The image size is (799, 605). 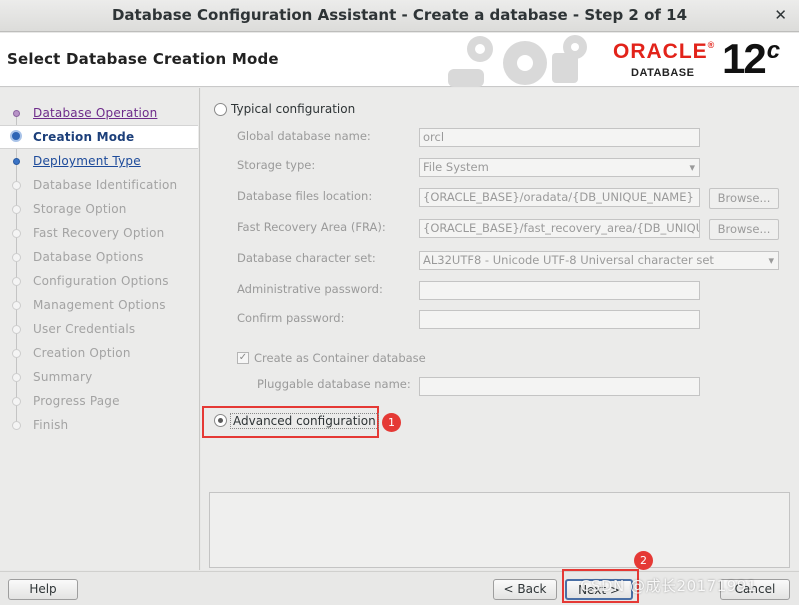 I want to click on watermark: CSDN @成长20171991, so click(x=668, y=586).